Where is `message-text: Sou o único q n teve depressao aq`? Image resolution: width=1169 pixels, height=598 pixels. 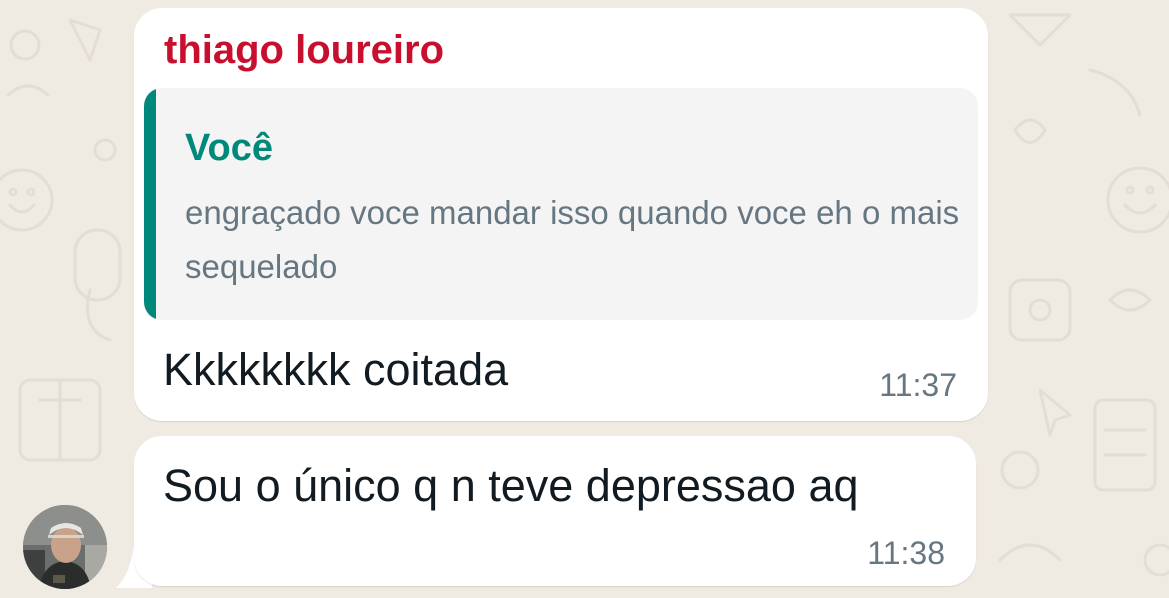 message-text: Sou o único q n teve depressao aq is located at coordinates (511, 485).